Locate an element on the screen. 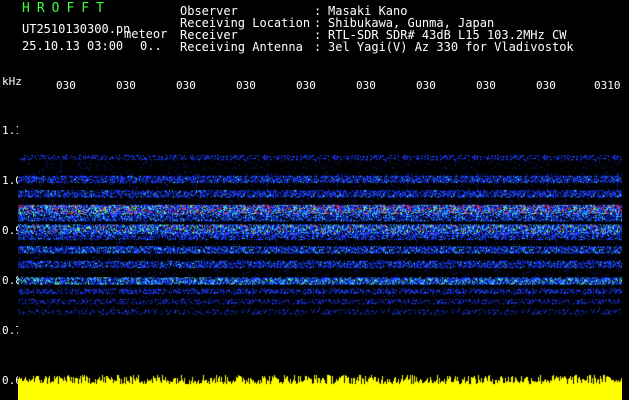  amplitude-bar is located at coordinates (320, 385).